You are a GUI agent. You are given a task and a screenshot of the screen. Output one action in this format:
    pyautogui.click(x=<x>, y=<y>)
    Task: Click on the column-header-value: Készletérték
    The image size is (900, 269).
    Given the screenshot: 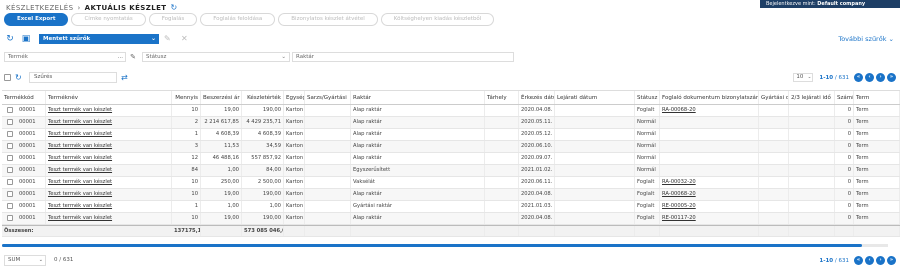 What is the action you would take?
    pyautogui.click(x=263, y=97)
    